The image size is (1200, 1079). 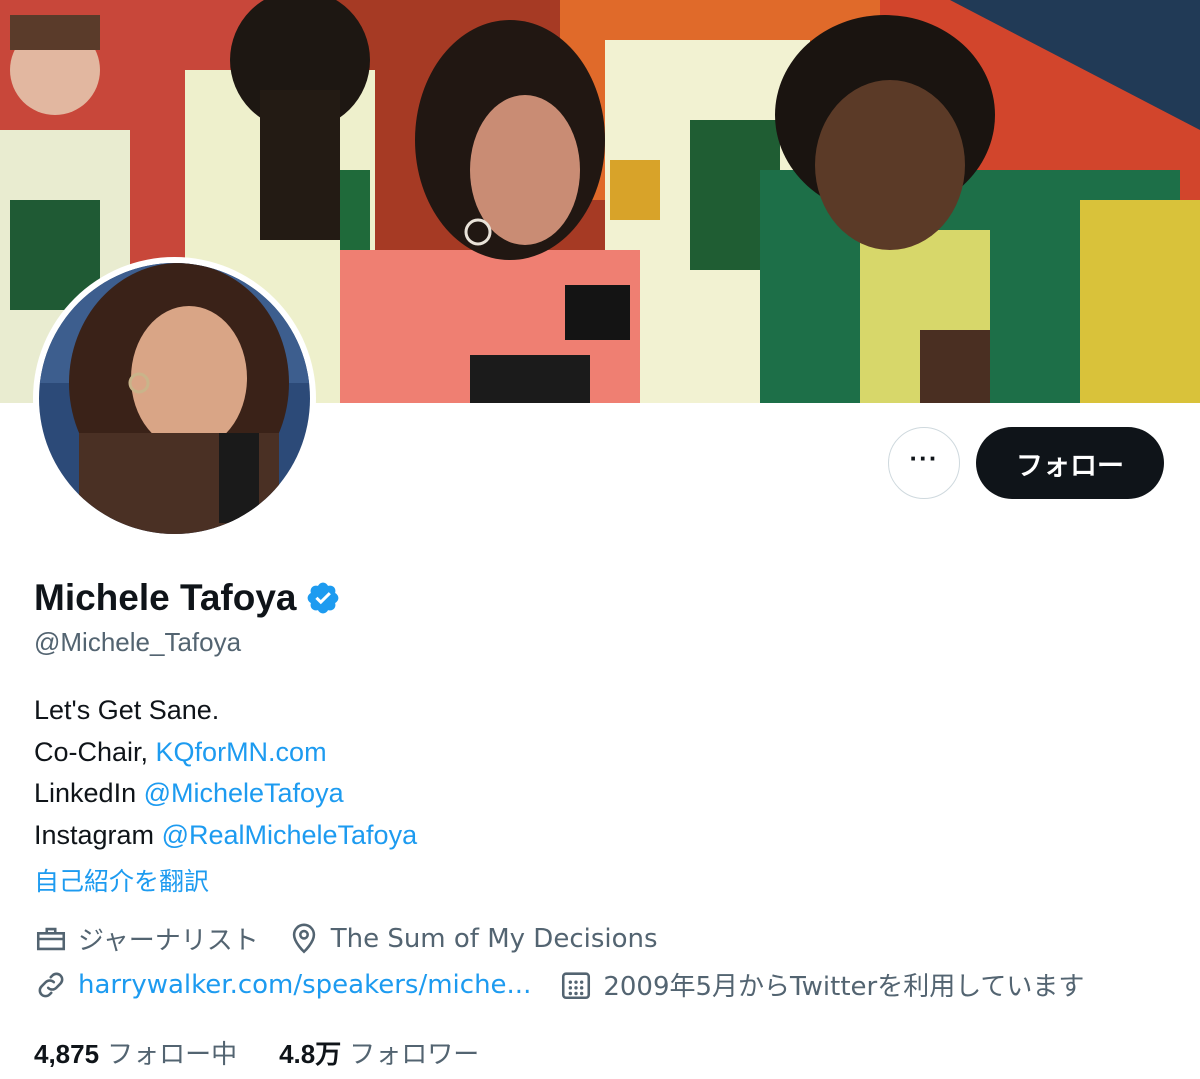 I want to click on translate-bio-link: 自己紹介を翻訳, so click(x=121, y=880).